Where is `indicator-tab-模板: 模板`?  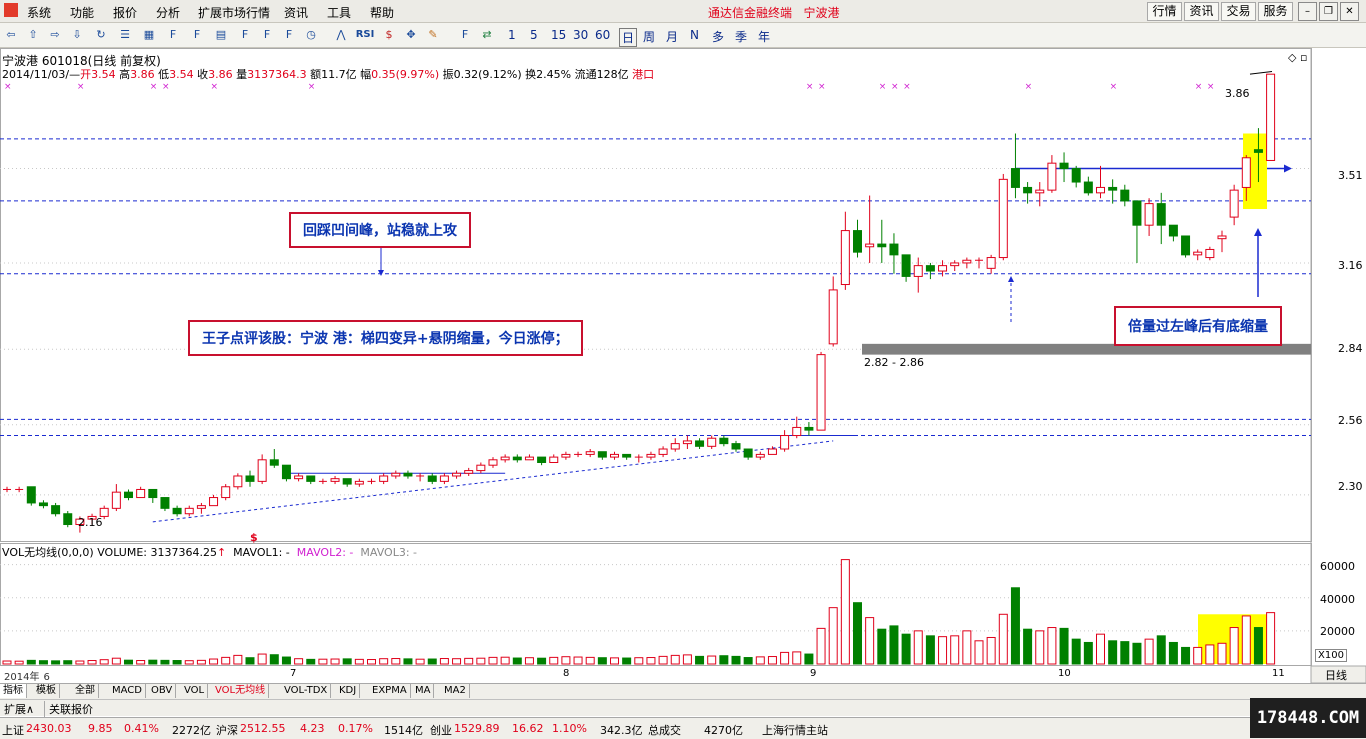
indicator-tab-模板: 模板 is located at coordinates (46, 691).